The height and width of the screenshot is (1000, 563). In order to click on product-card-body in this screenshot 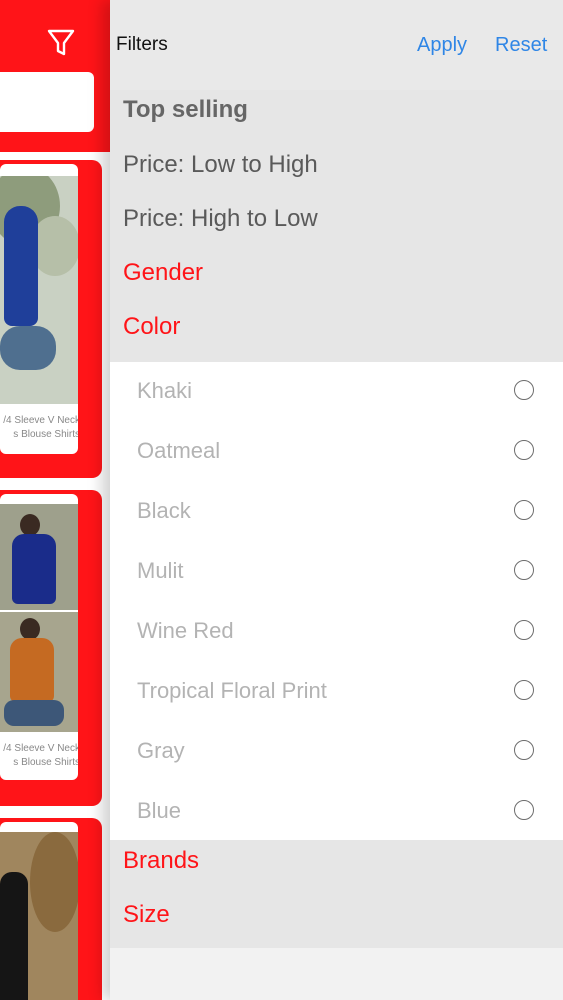, I will do `click(39, 911)`.